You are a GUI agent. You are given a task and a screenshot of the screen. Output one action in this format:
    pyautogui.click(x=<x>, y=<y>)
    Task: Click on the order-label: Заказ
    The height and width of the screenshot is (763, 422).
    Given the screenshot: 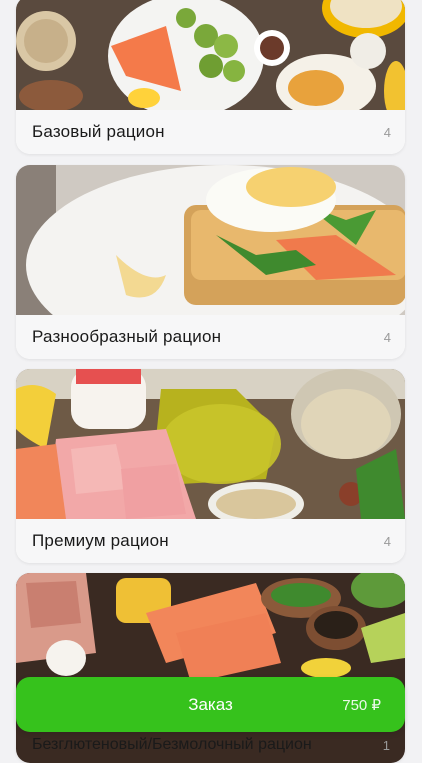 What is the action you would take?
    pyautogui.click(x=210, y=704)
    